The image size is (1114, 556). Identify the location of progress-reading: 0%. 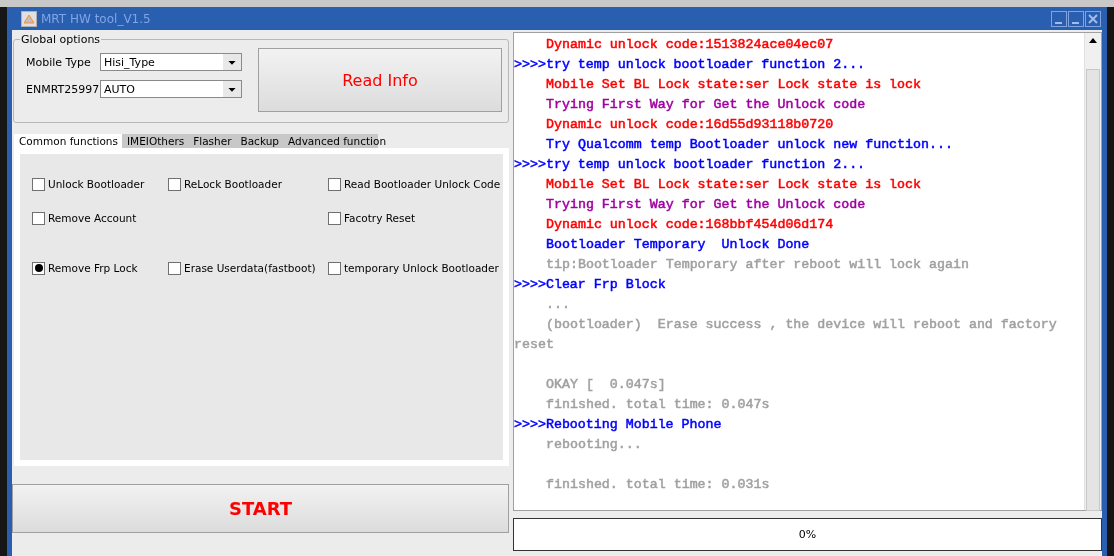
(807, 534).